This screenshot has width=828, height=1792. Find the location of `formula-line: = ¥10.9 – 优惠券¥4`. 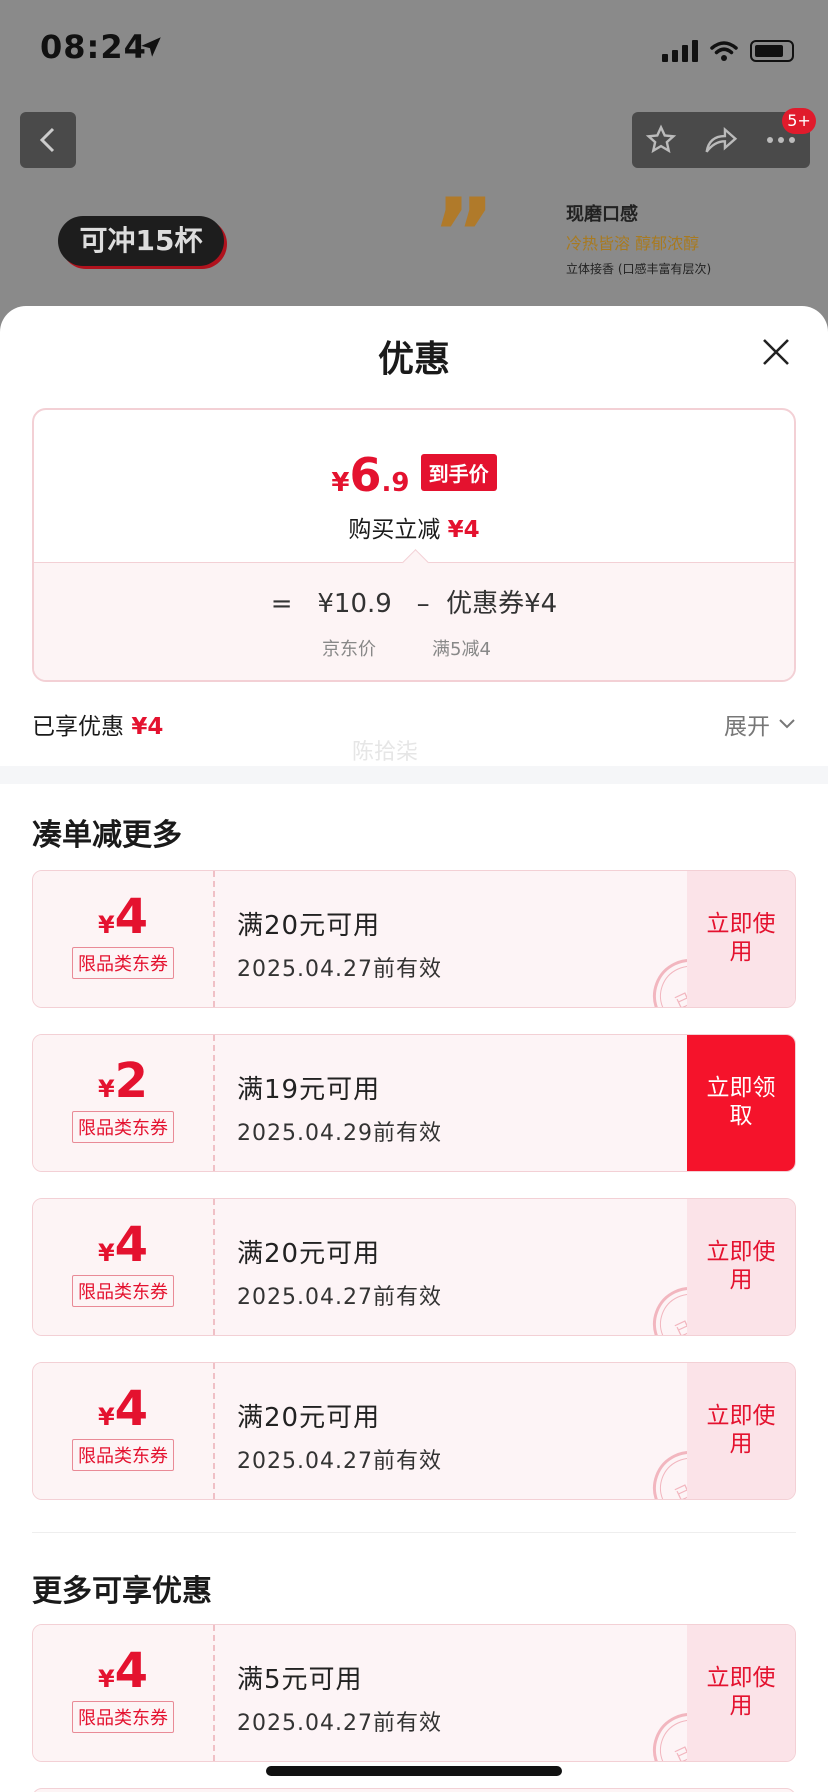

formula-line: = ¥10.9 – 优惠券¥4 is located at coordinates (414, 601).